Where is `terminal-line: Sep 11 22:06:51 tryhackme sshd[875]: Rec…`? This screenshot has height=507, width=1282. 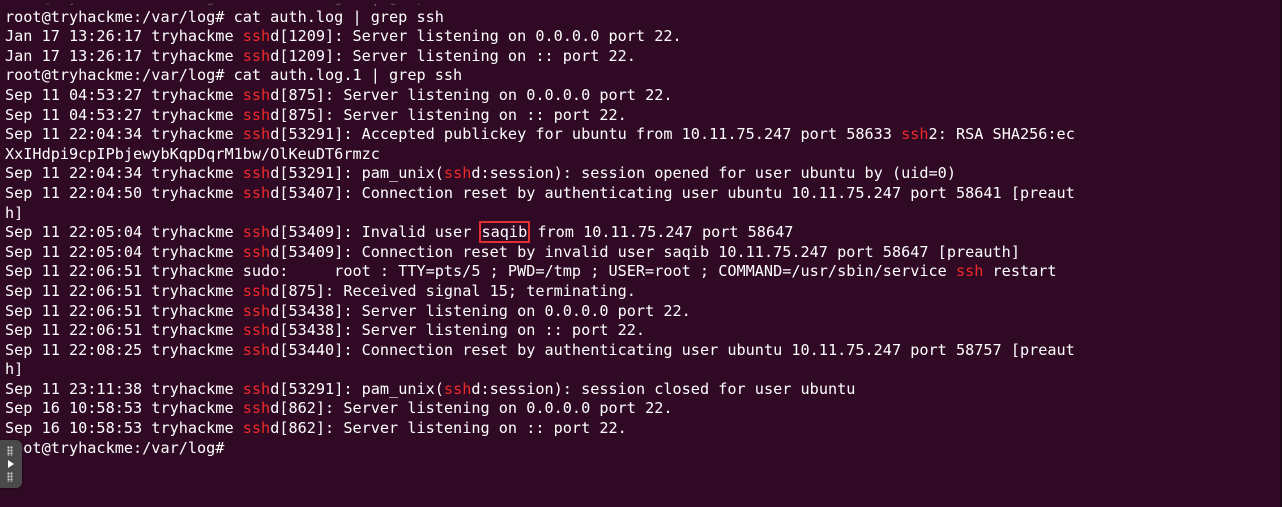
terminal-line: Sep 11 22:06:51 tryhackme sshd[875]: Rec… is located at coordinates (320, 290).